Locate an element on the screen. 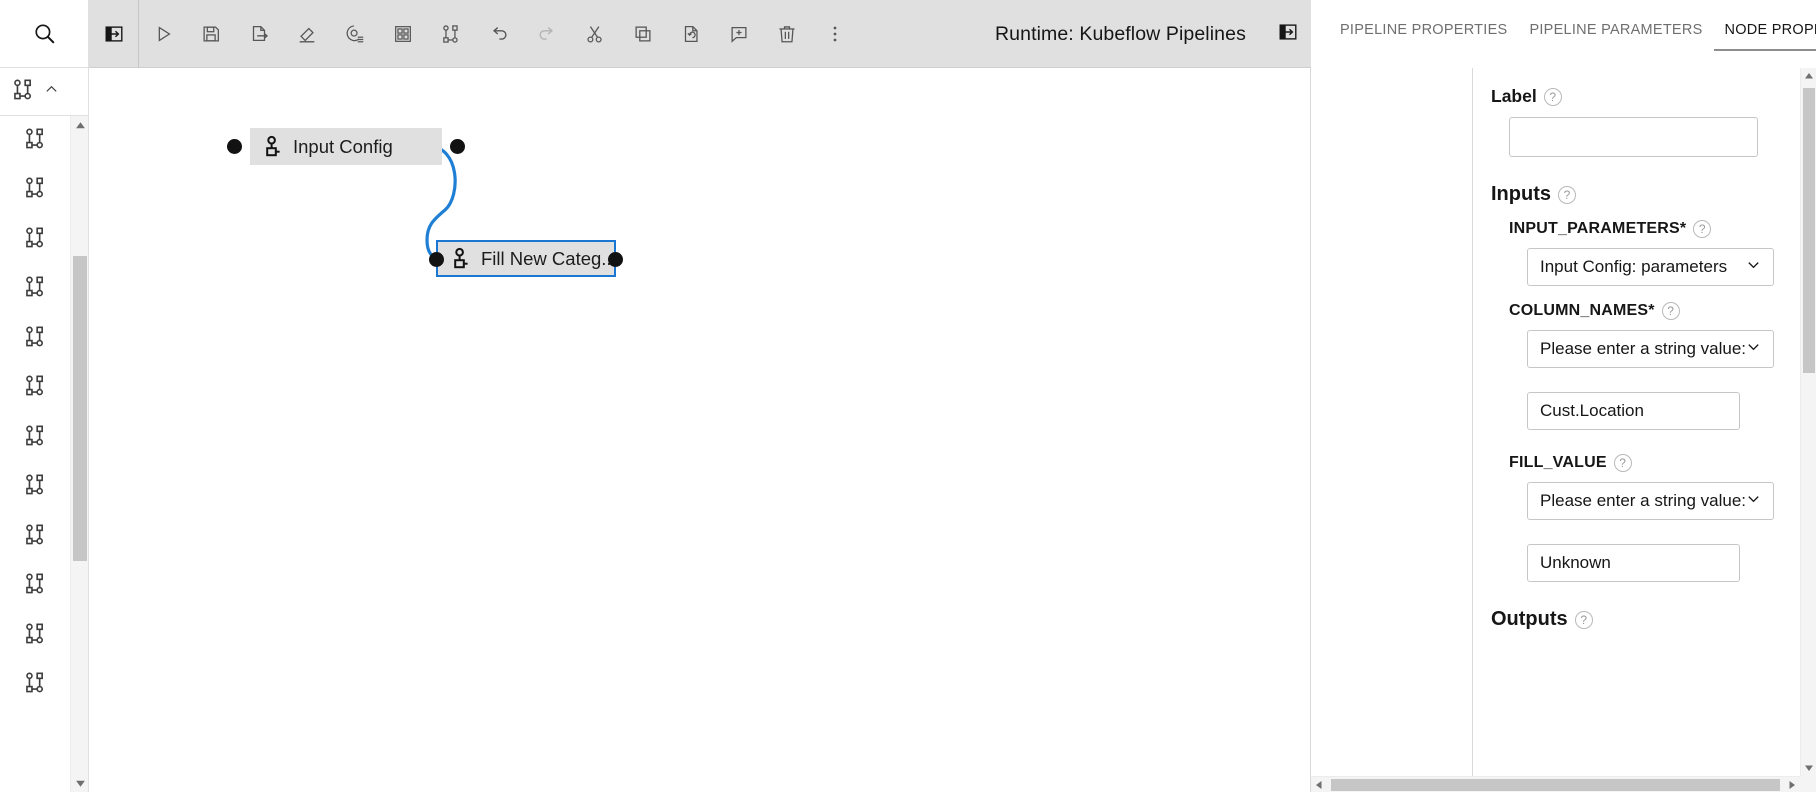 The height and width of the screenshot is (792, 1816). add-comment-button is located at coordinates (739, 34).